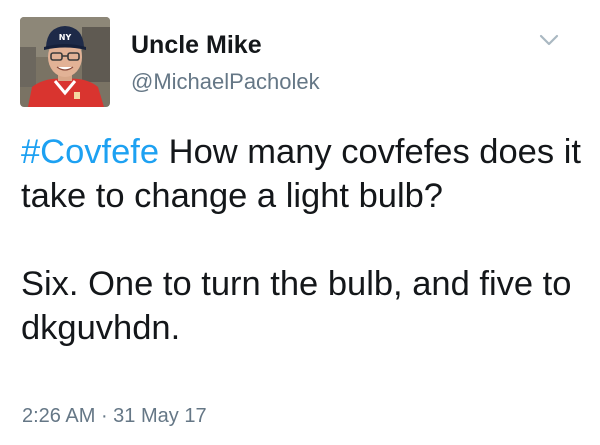 Image resolution: width=600 pixels, height=445 pixels. I want to click on tweet-time: 2:26 AM, so click(59, 416).